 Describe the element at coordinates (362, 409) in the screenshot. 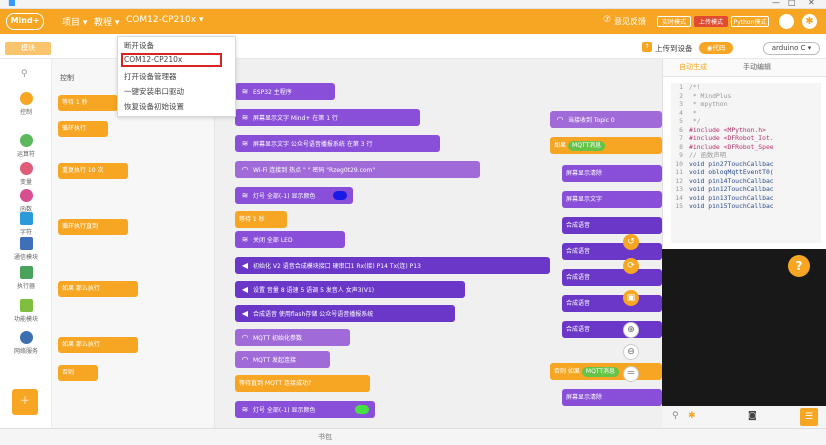

I see `color-swatch-green` at that location.